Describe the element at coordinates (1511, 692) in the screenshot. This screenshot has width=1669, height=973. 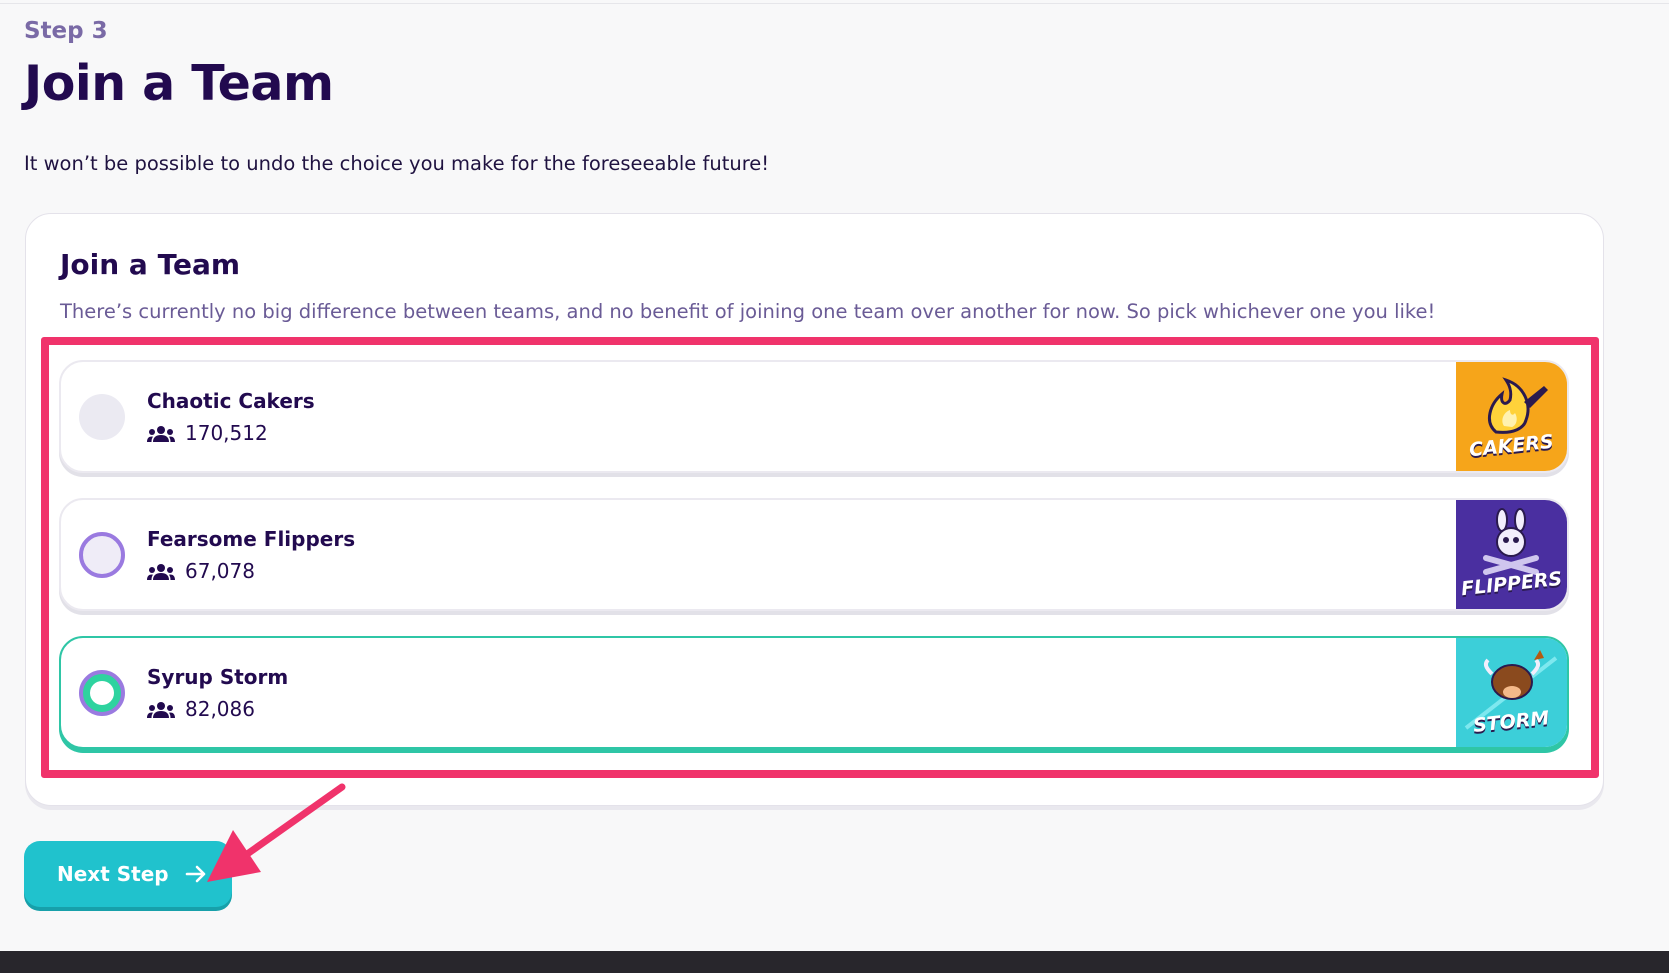
I see `team-logo-syrup-storm: STORM` at that location.